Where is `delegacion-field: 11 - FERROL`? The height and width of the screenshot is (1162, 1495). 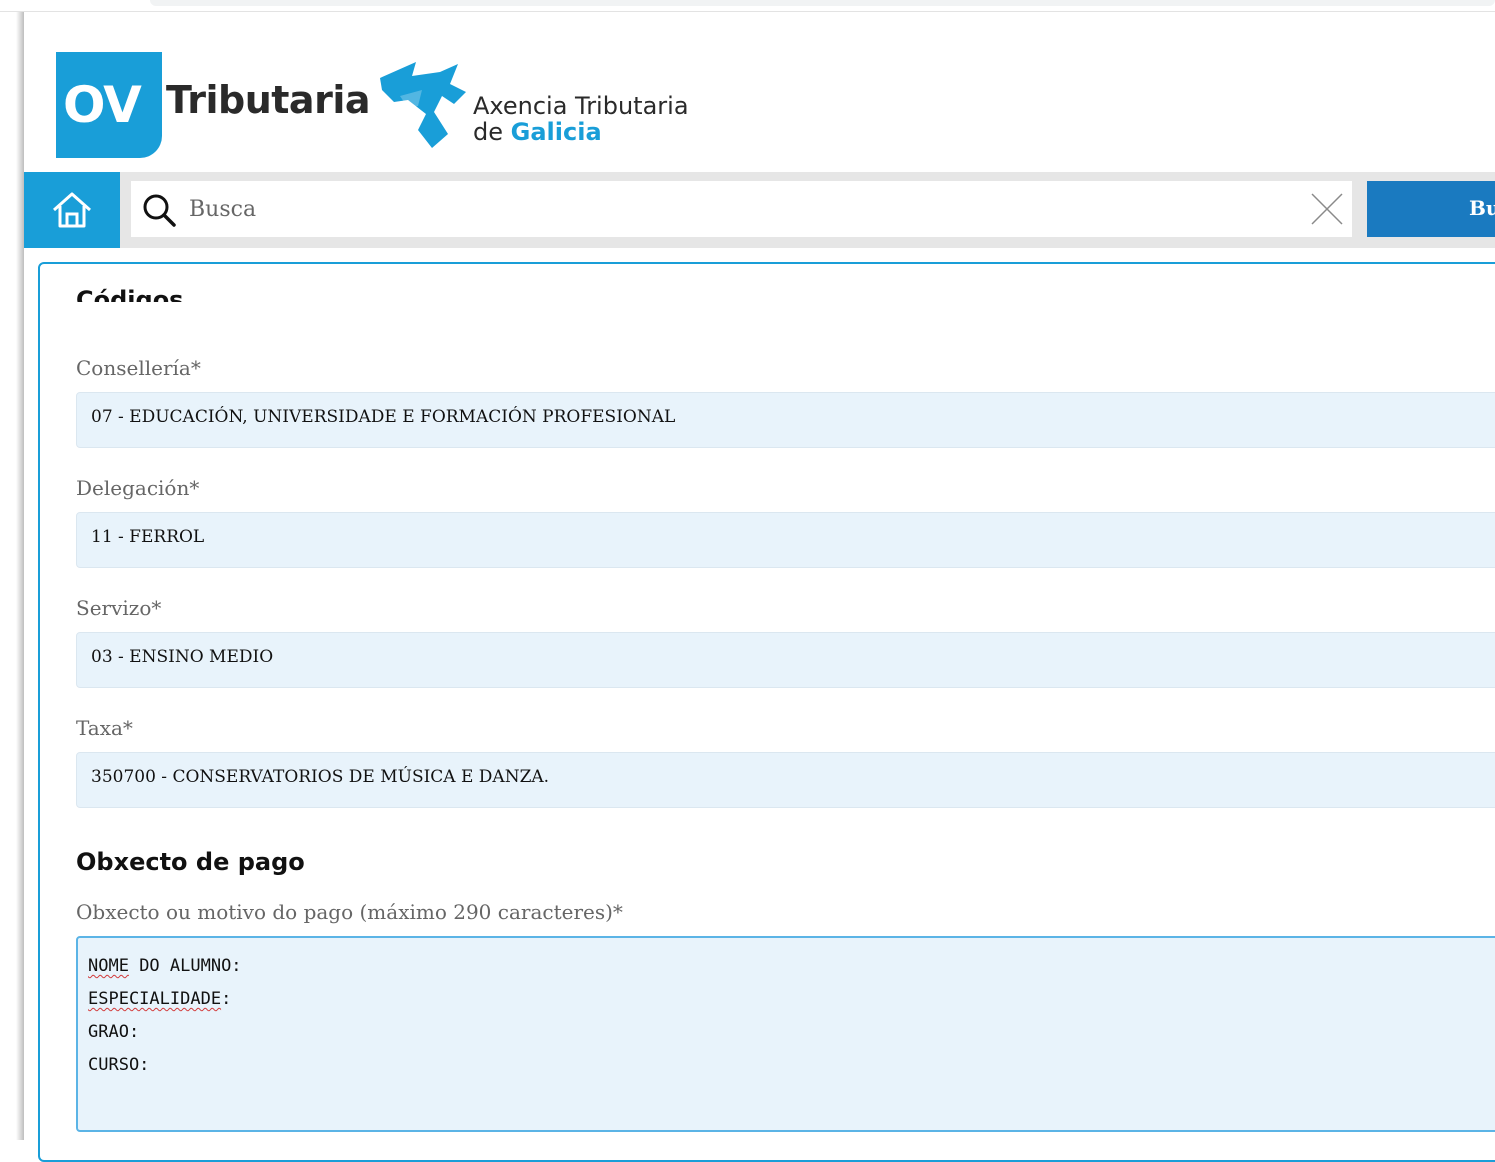
delegacion-field: 11 - FERROL is located at coordinates (785, 540).